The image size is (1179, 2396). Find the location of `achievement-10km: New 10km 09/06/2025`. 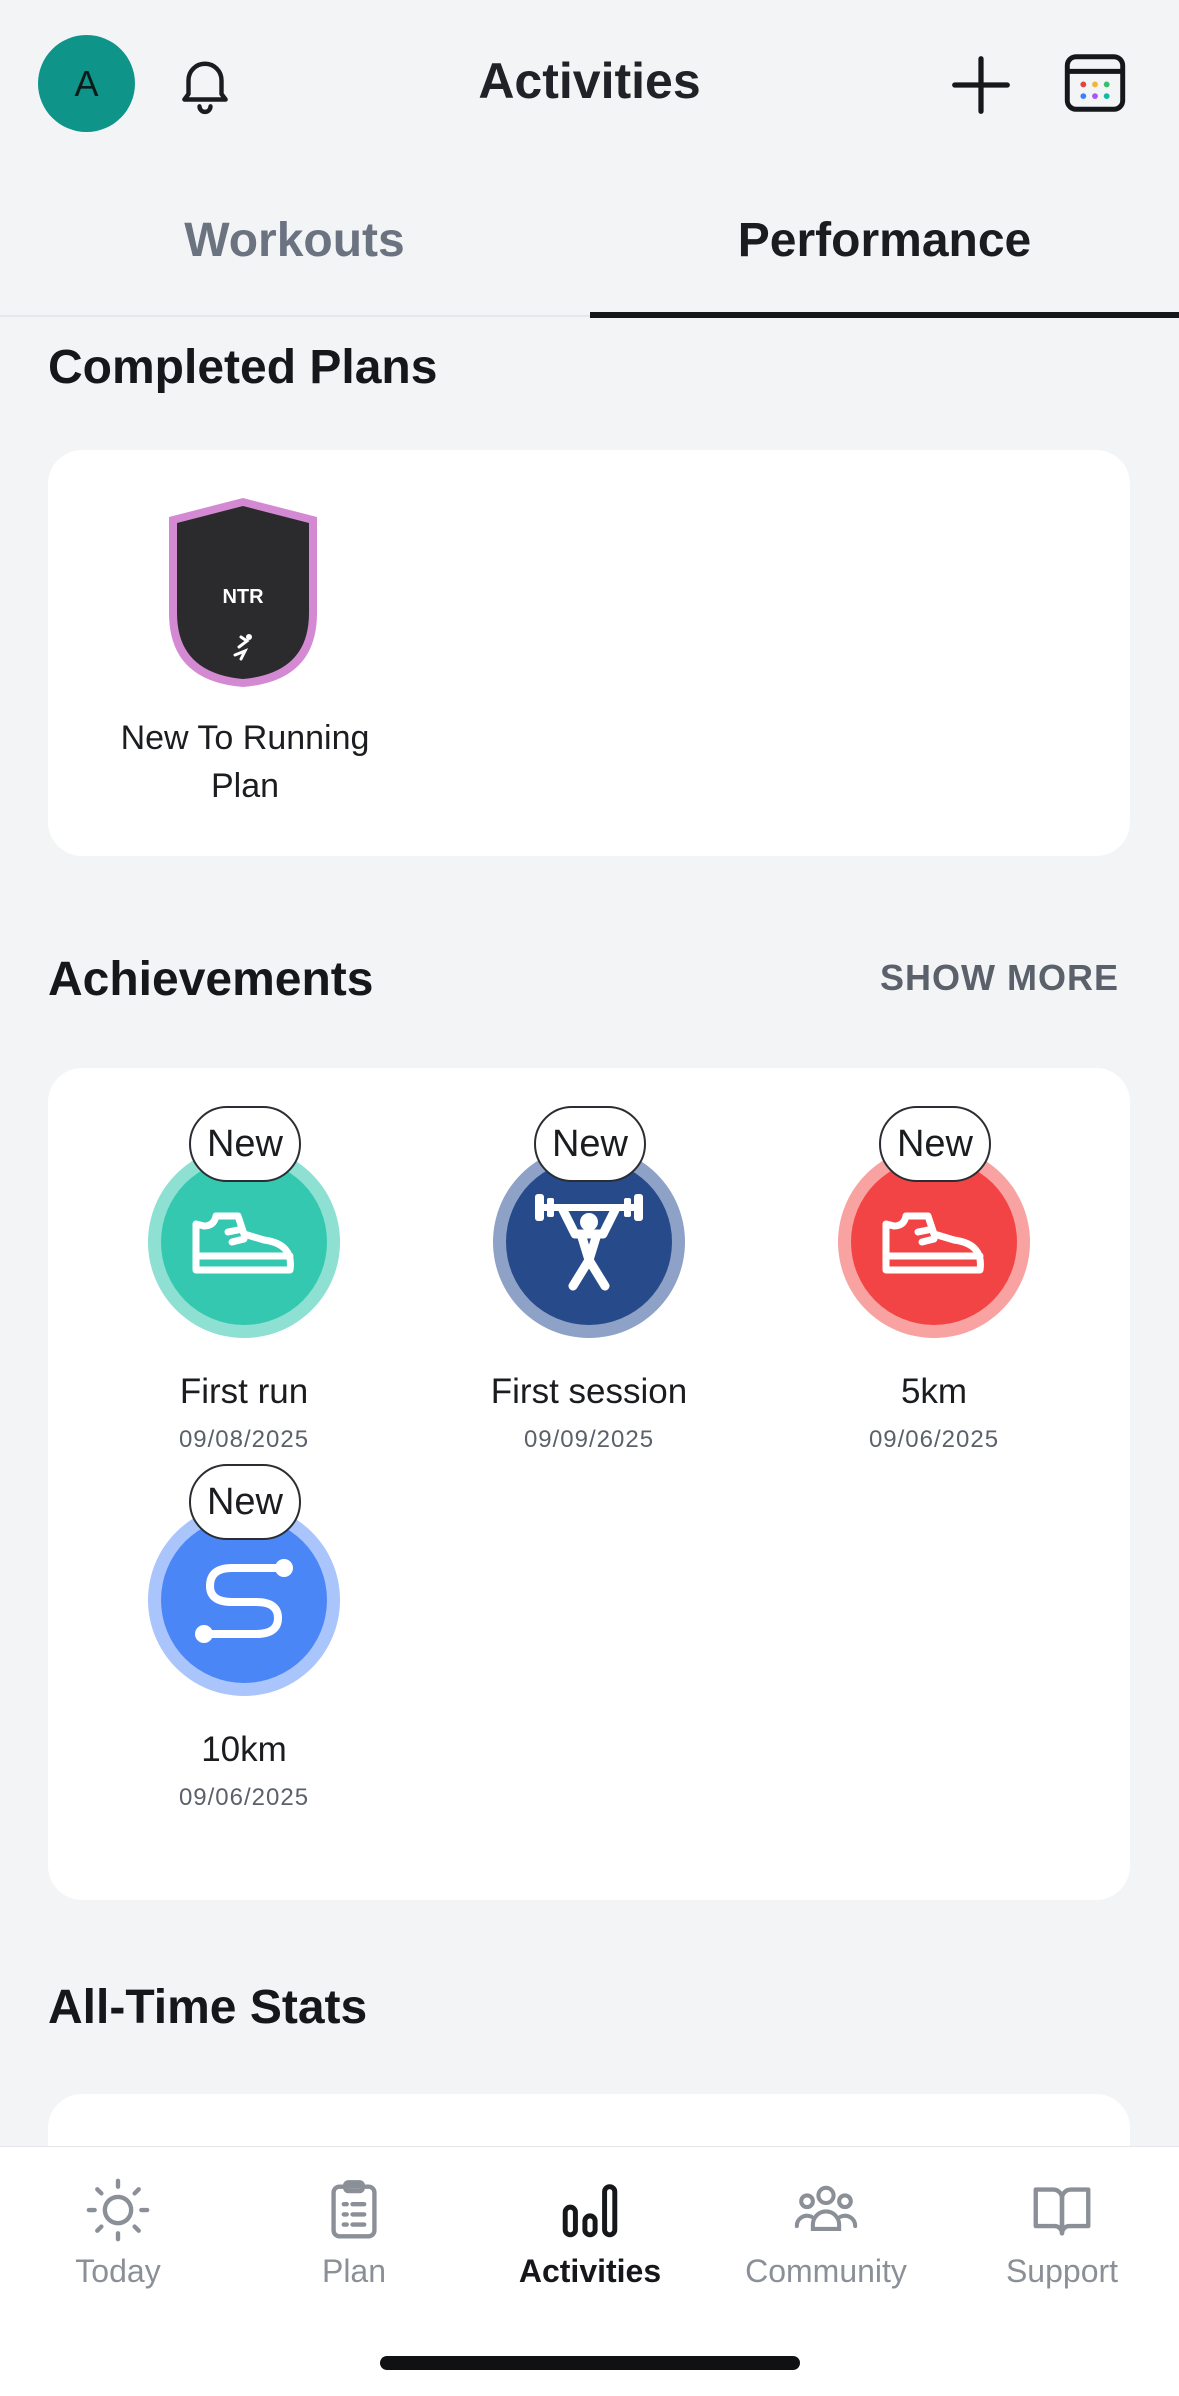

achievement-10km: New 10km 09/06/2025 is located at coordinates (244, 1638).